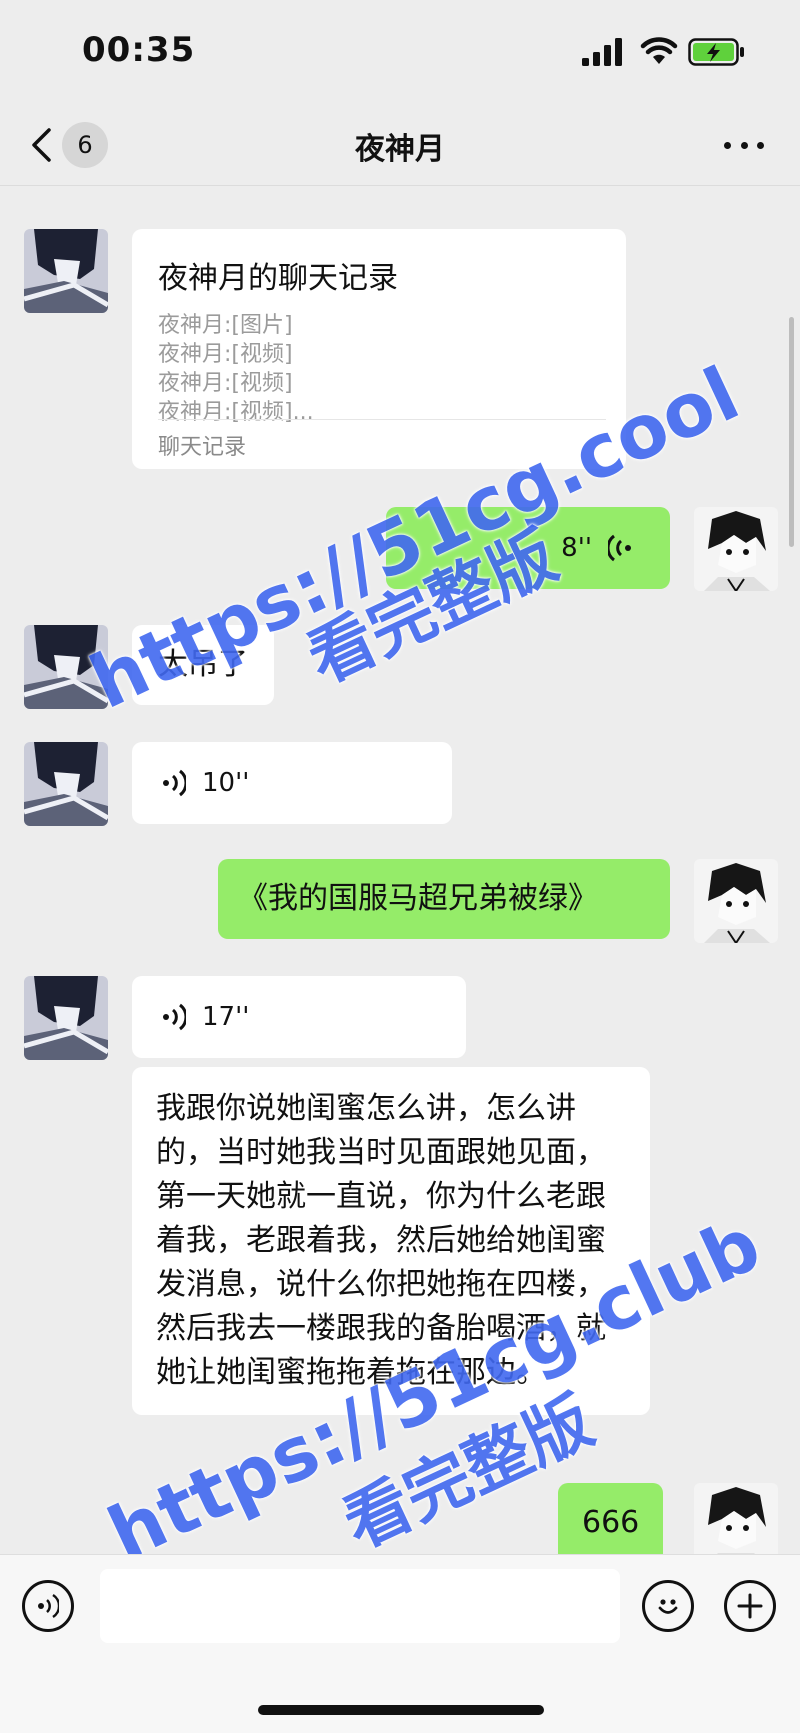 Image resolution: width=800 pixels, height=1733 pixels. I want to click on voice-message-received: 17'', so click(299, 1017).